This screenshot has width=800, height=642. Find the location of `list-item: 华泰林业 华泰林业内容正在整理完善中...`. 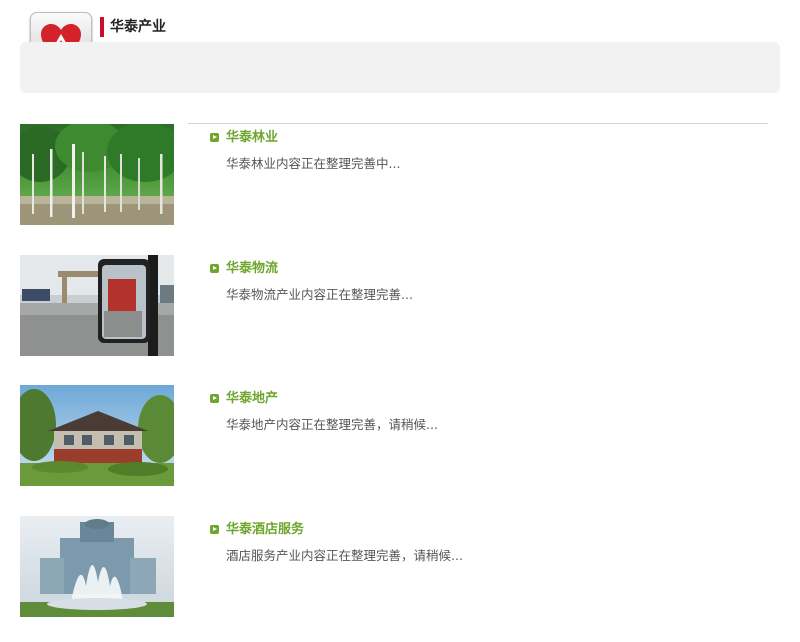

list-item: 华泰林业 华泰林业内容正在整理完善中... is located at coordinates (400, 174).